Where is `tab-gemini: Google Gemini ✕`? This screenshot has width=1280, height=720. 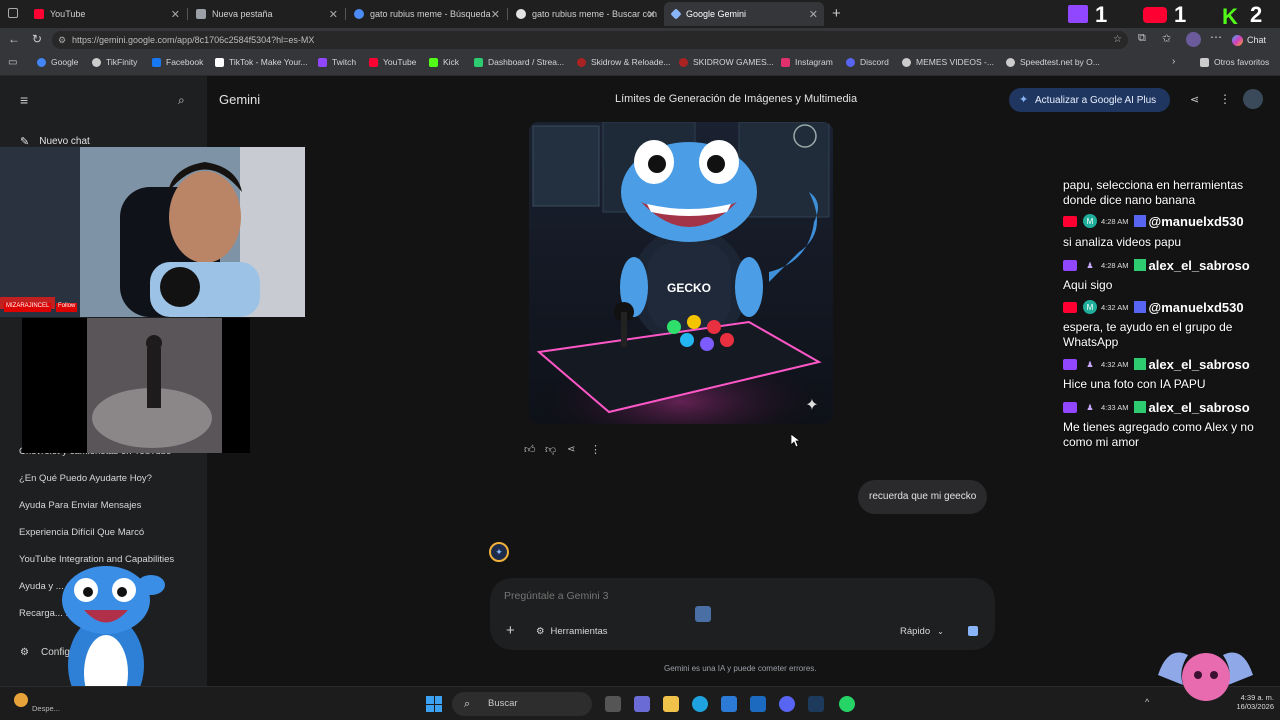 tab-gemini: Google Gemini ✕ is located at coordinates (744, 14).